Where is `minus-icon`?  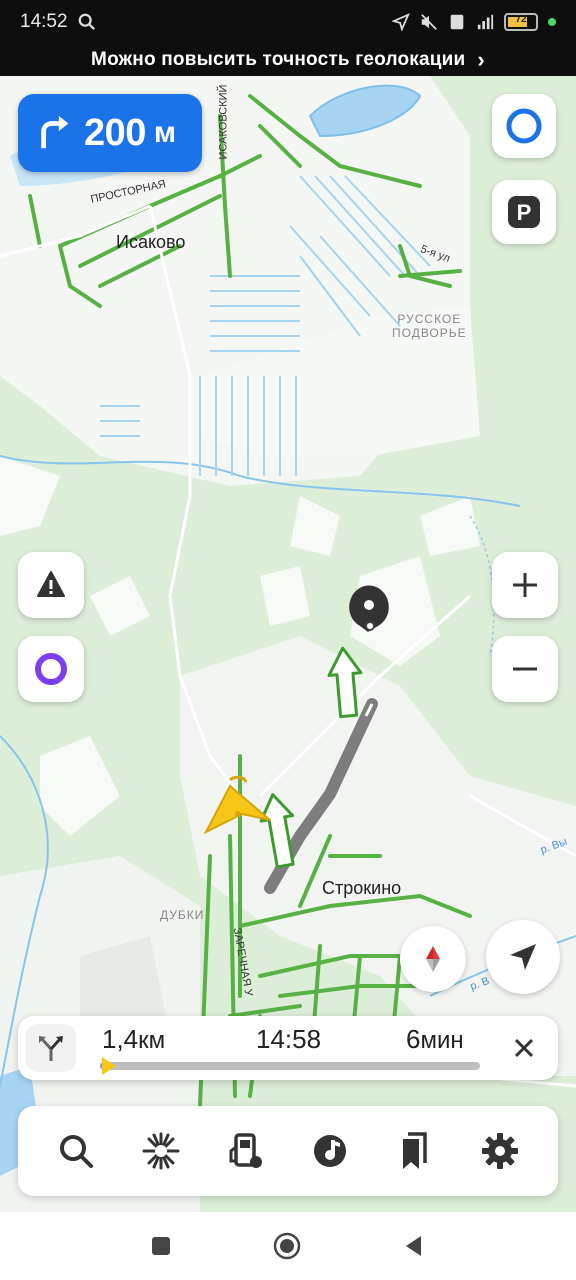 minus-icon is located at coordinates (525, 669).